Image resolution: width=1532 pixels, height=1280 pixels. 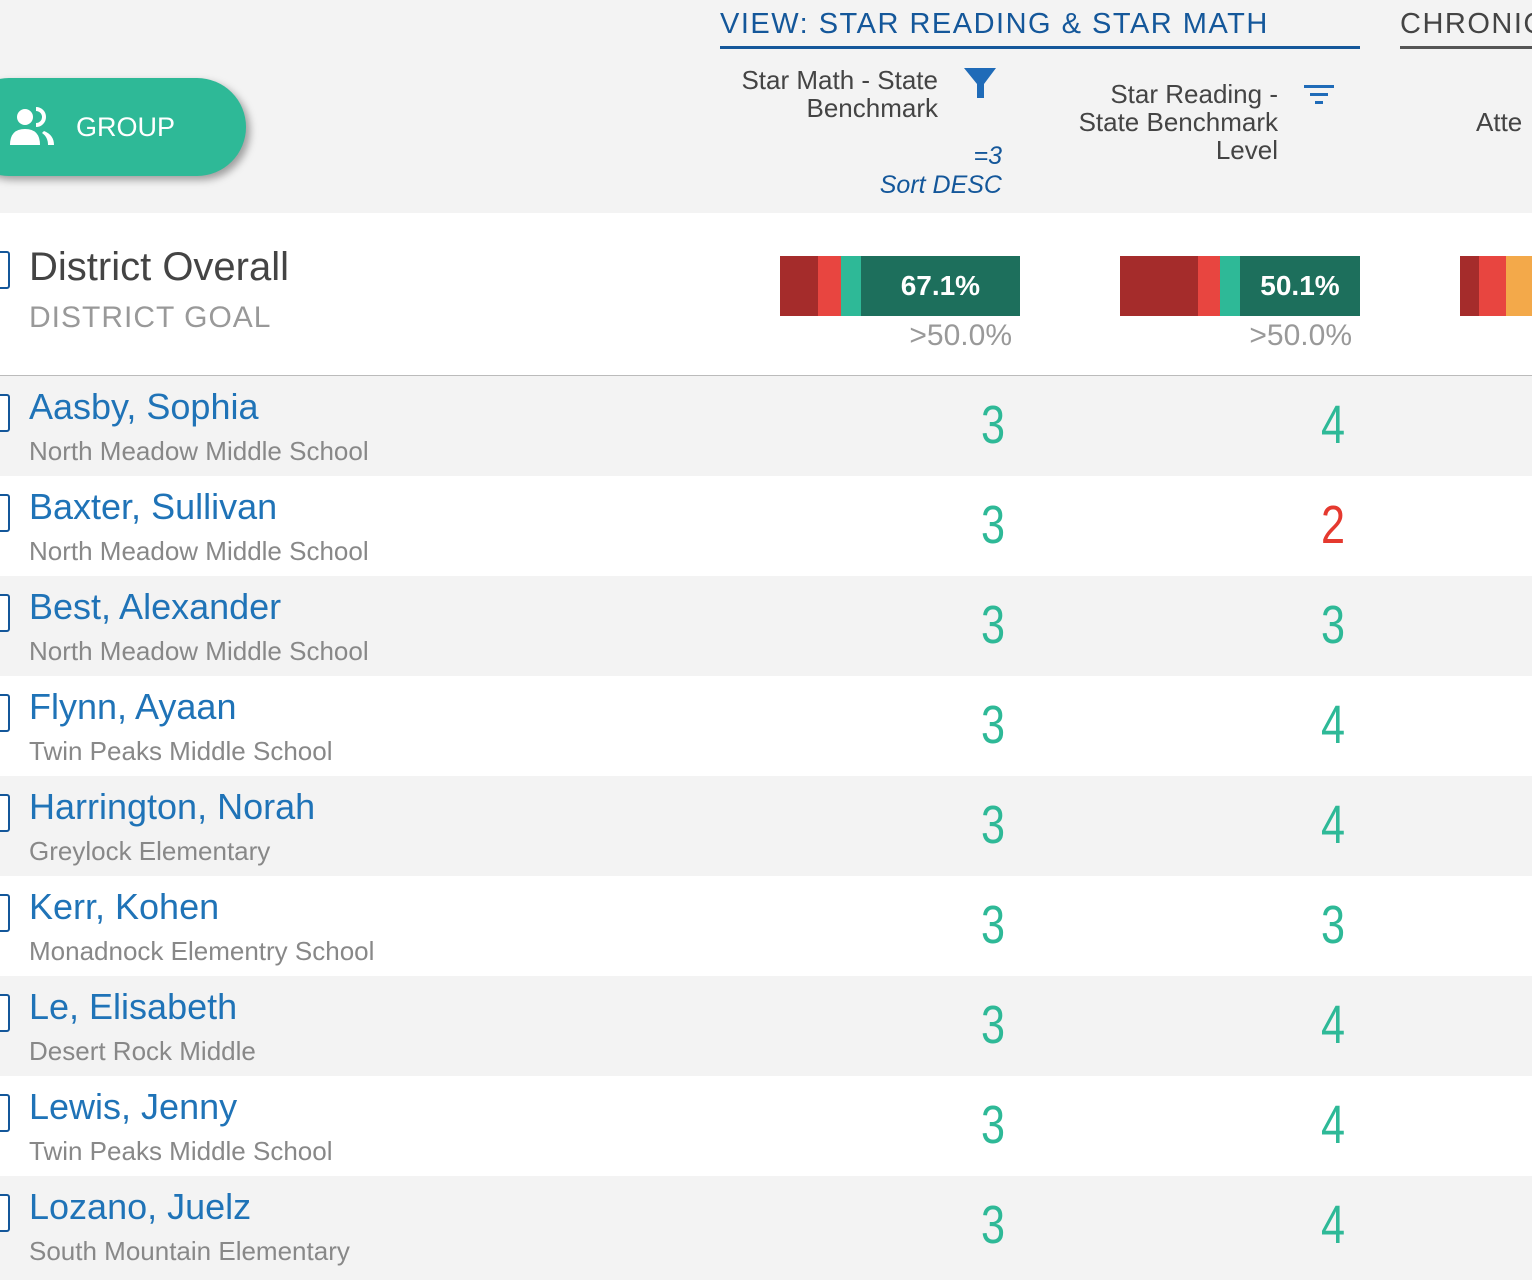 What do you see at coordinates (143, 407) in the screenshot?
I see `student-name-link: Aasby, Sophia` at bounding box center [143, 407].